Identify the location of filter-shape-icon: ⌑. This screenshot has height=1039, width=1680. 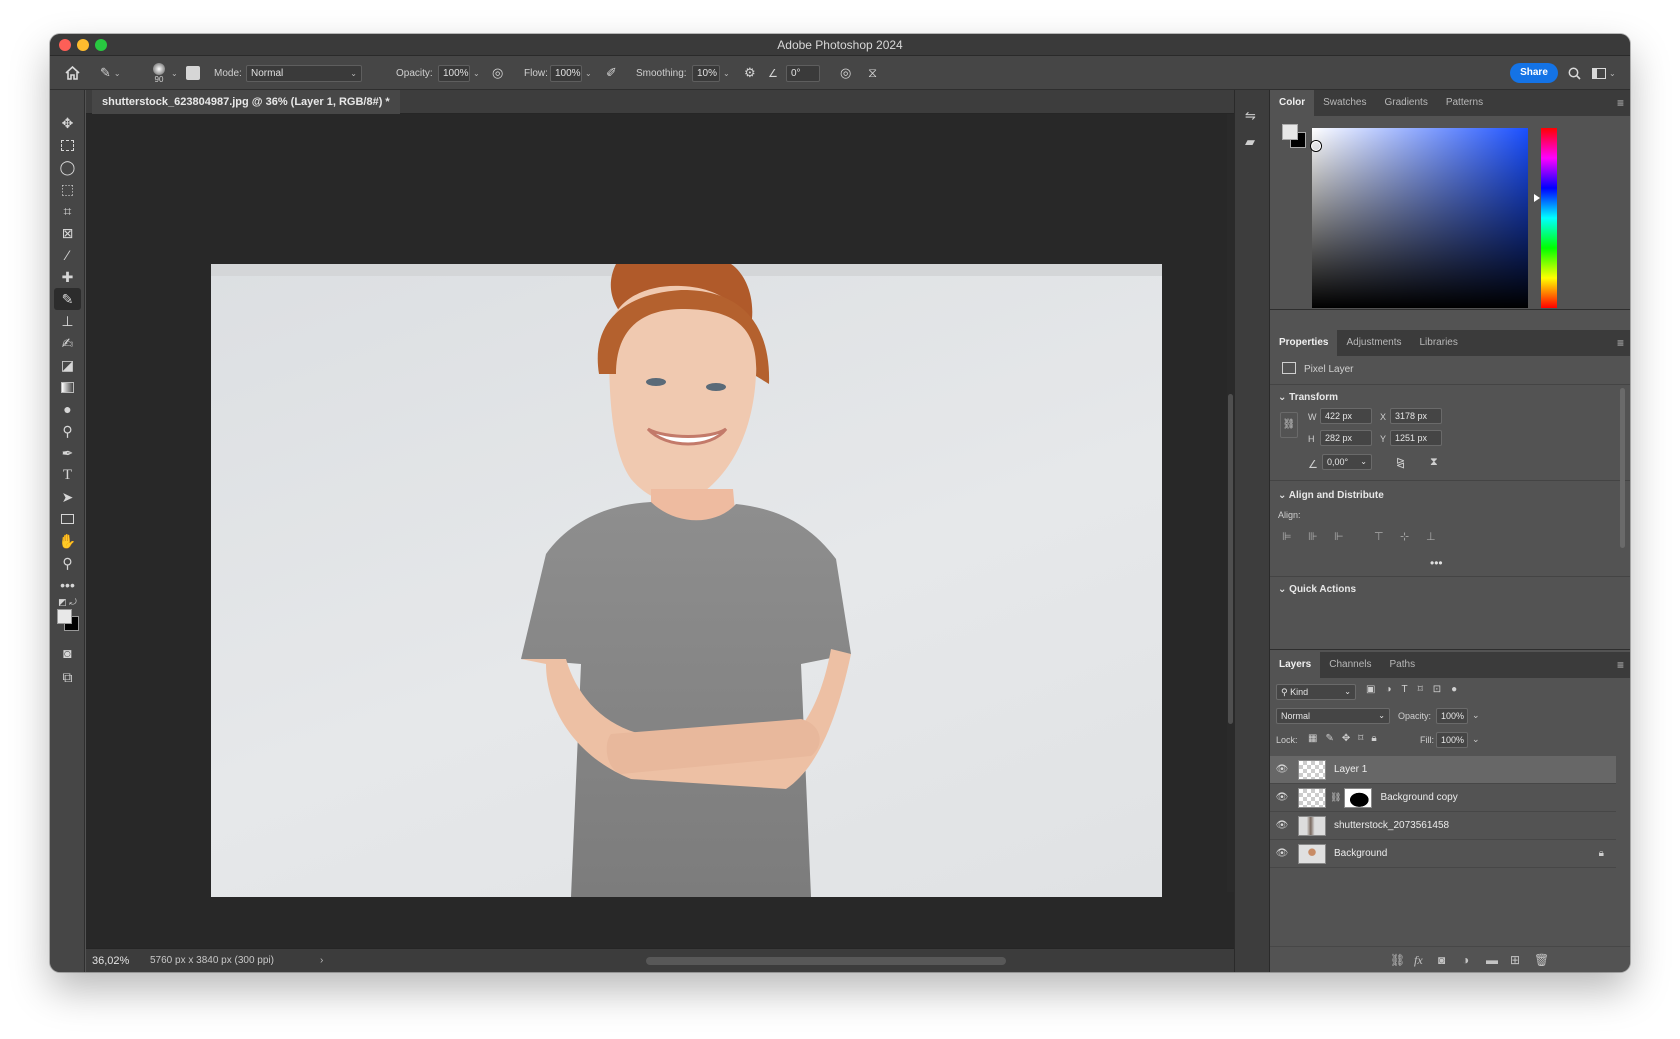
(1420, 692).